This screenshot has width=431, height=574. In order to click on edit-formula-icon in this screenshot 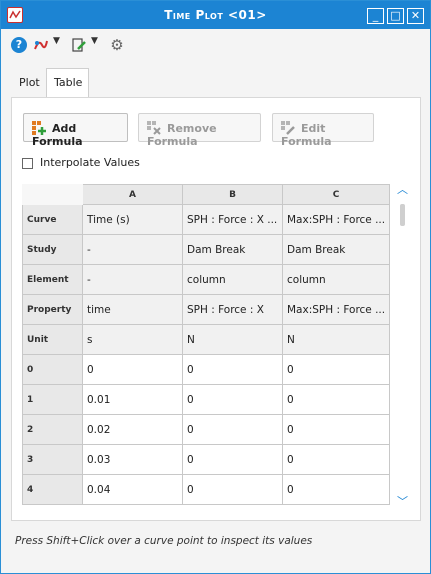, I will do `click(288, 128)`.